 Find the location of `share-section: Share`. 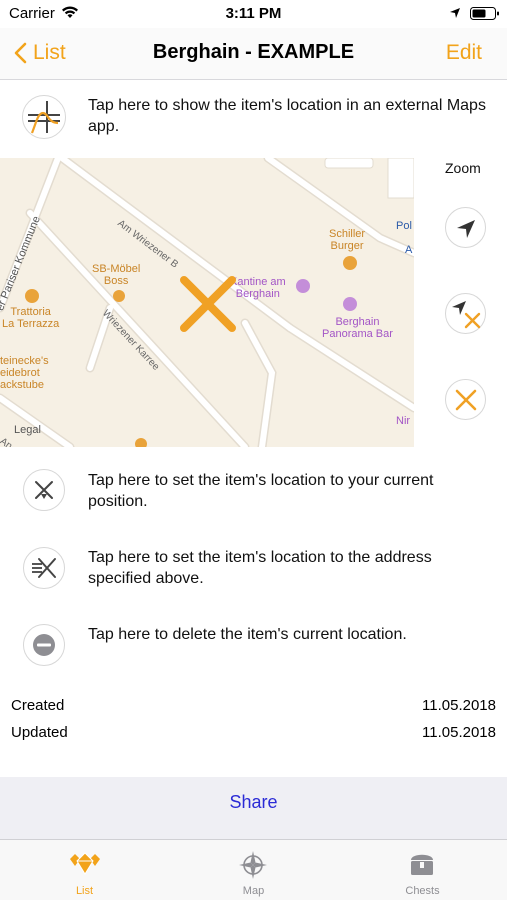

share-section: Share is located at coordinates (253, 808).